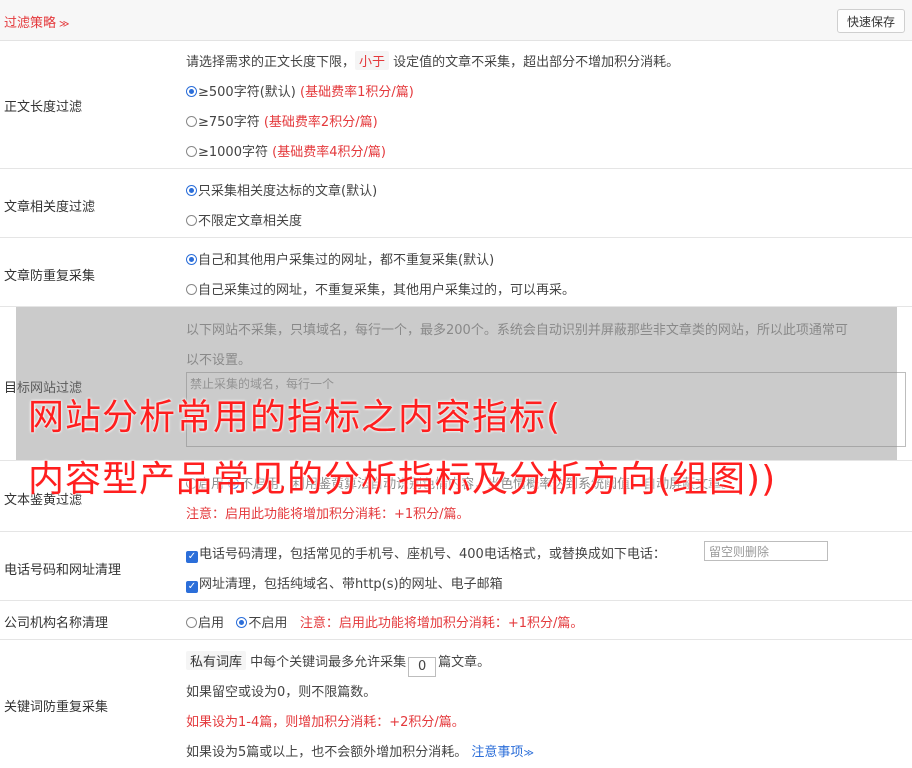 The image size is (912, 768). What do you see at coordinates (271, 62) in the screenshot?
I see `desc-text: 请选择需求的正文长度下限，` at bounding box center [271, 62].